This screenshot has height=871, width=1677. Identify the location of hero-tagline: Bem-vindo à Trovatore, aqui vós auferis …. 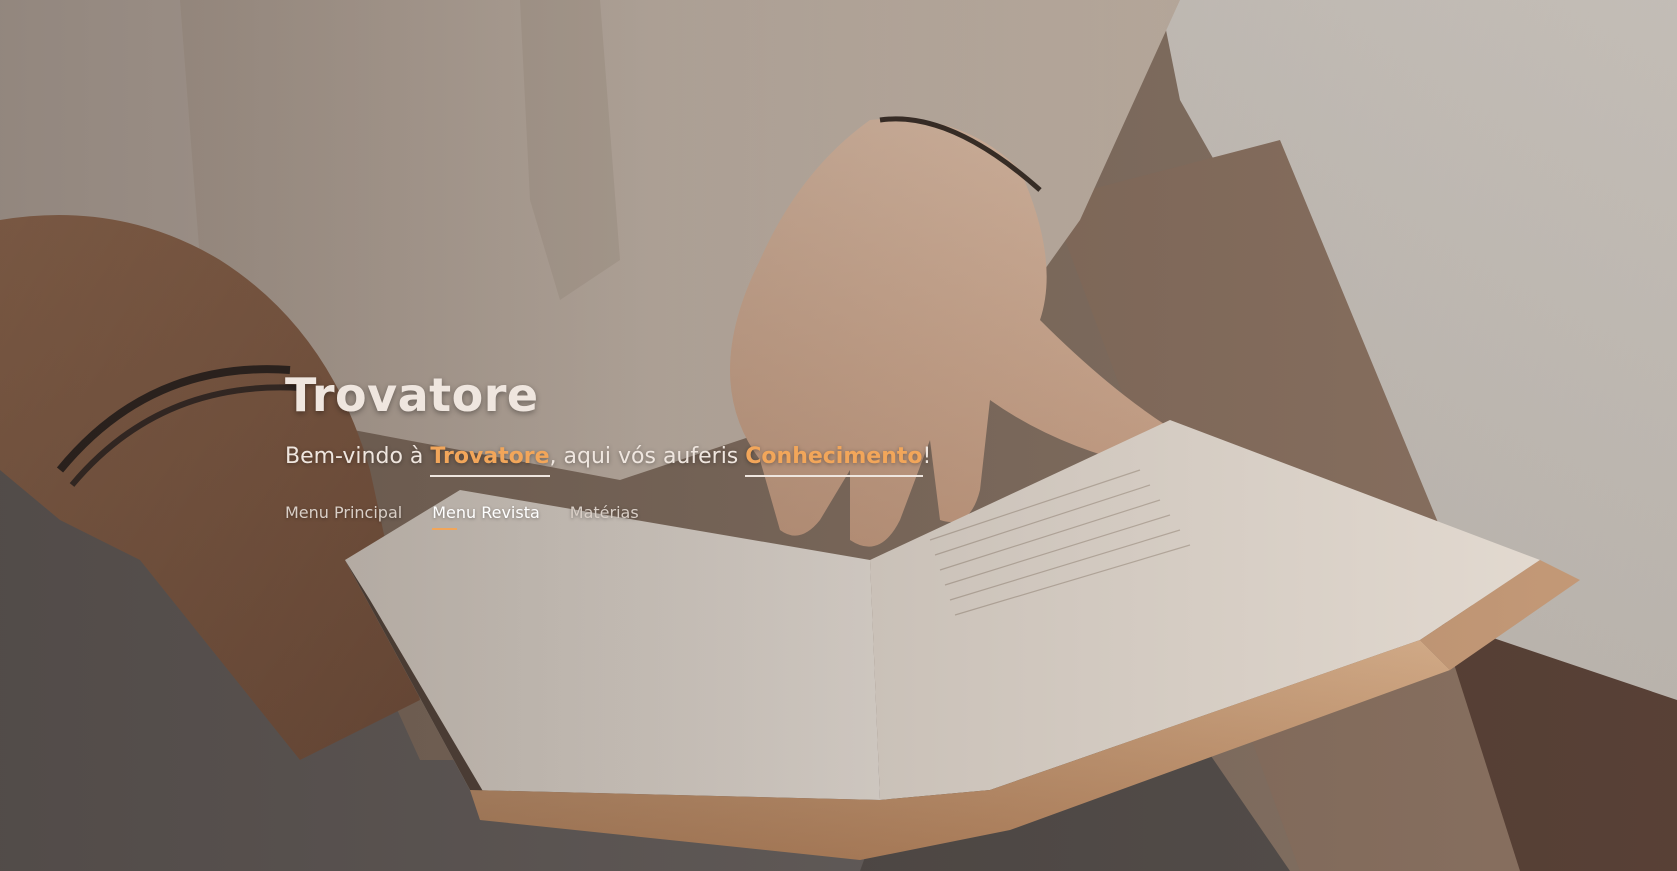
(608, 460).